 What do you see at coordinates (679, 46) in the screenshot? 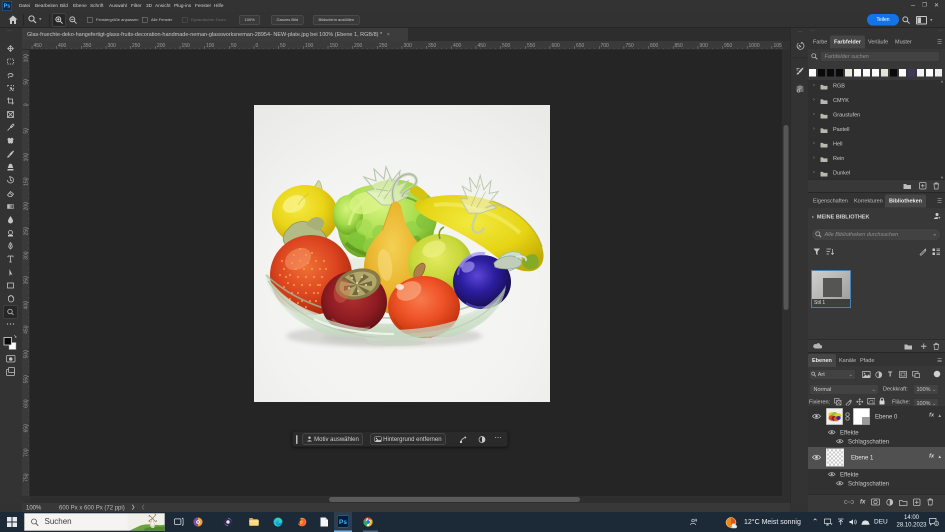
I see `svg-text: 850` at bounding box center [679, 46].